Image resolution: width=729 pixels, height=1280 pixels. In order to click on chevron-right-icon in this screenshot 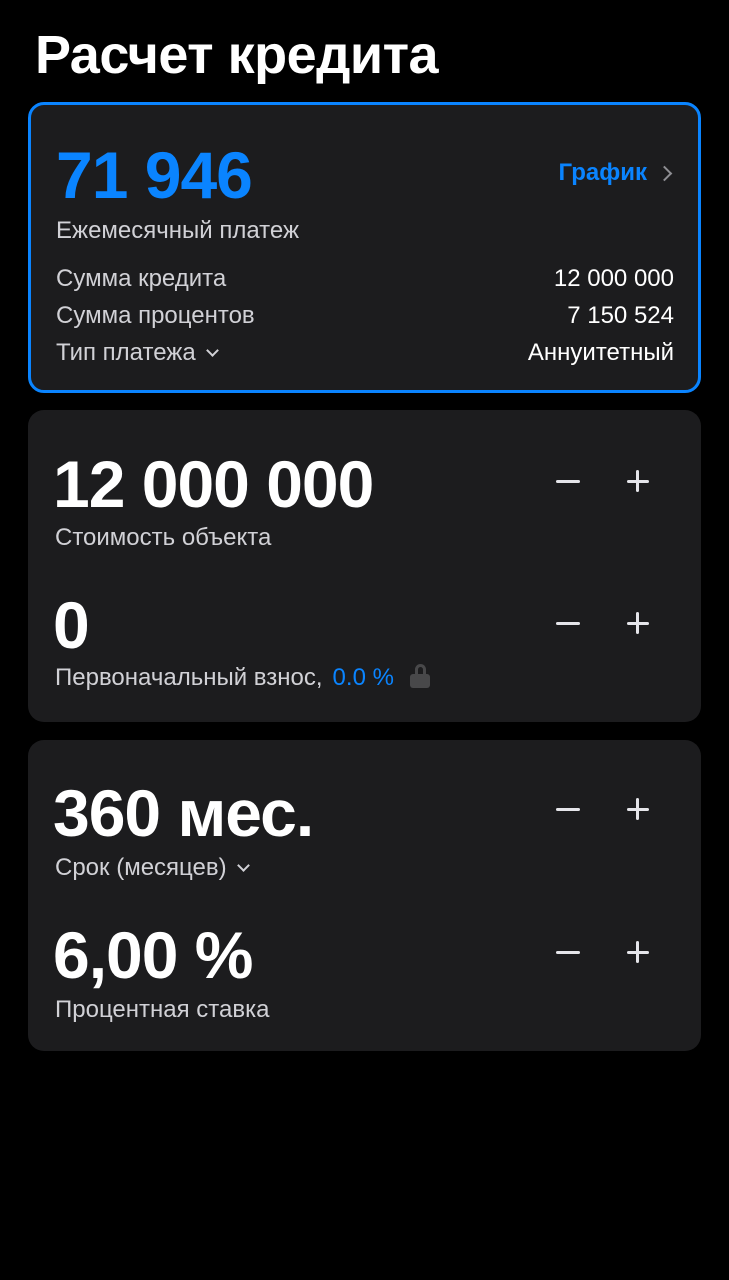, I will do `click(664, 173)`.